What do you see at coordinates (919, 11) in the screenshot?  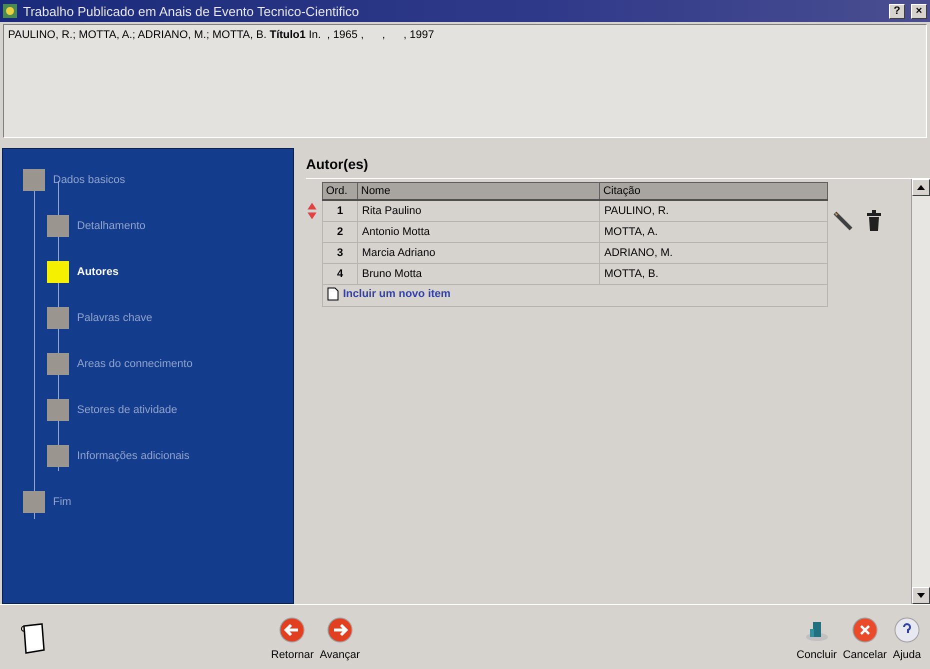 I see `close-button: ×` at bounding box center [919, 11].